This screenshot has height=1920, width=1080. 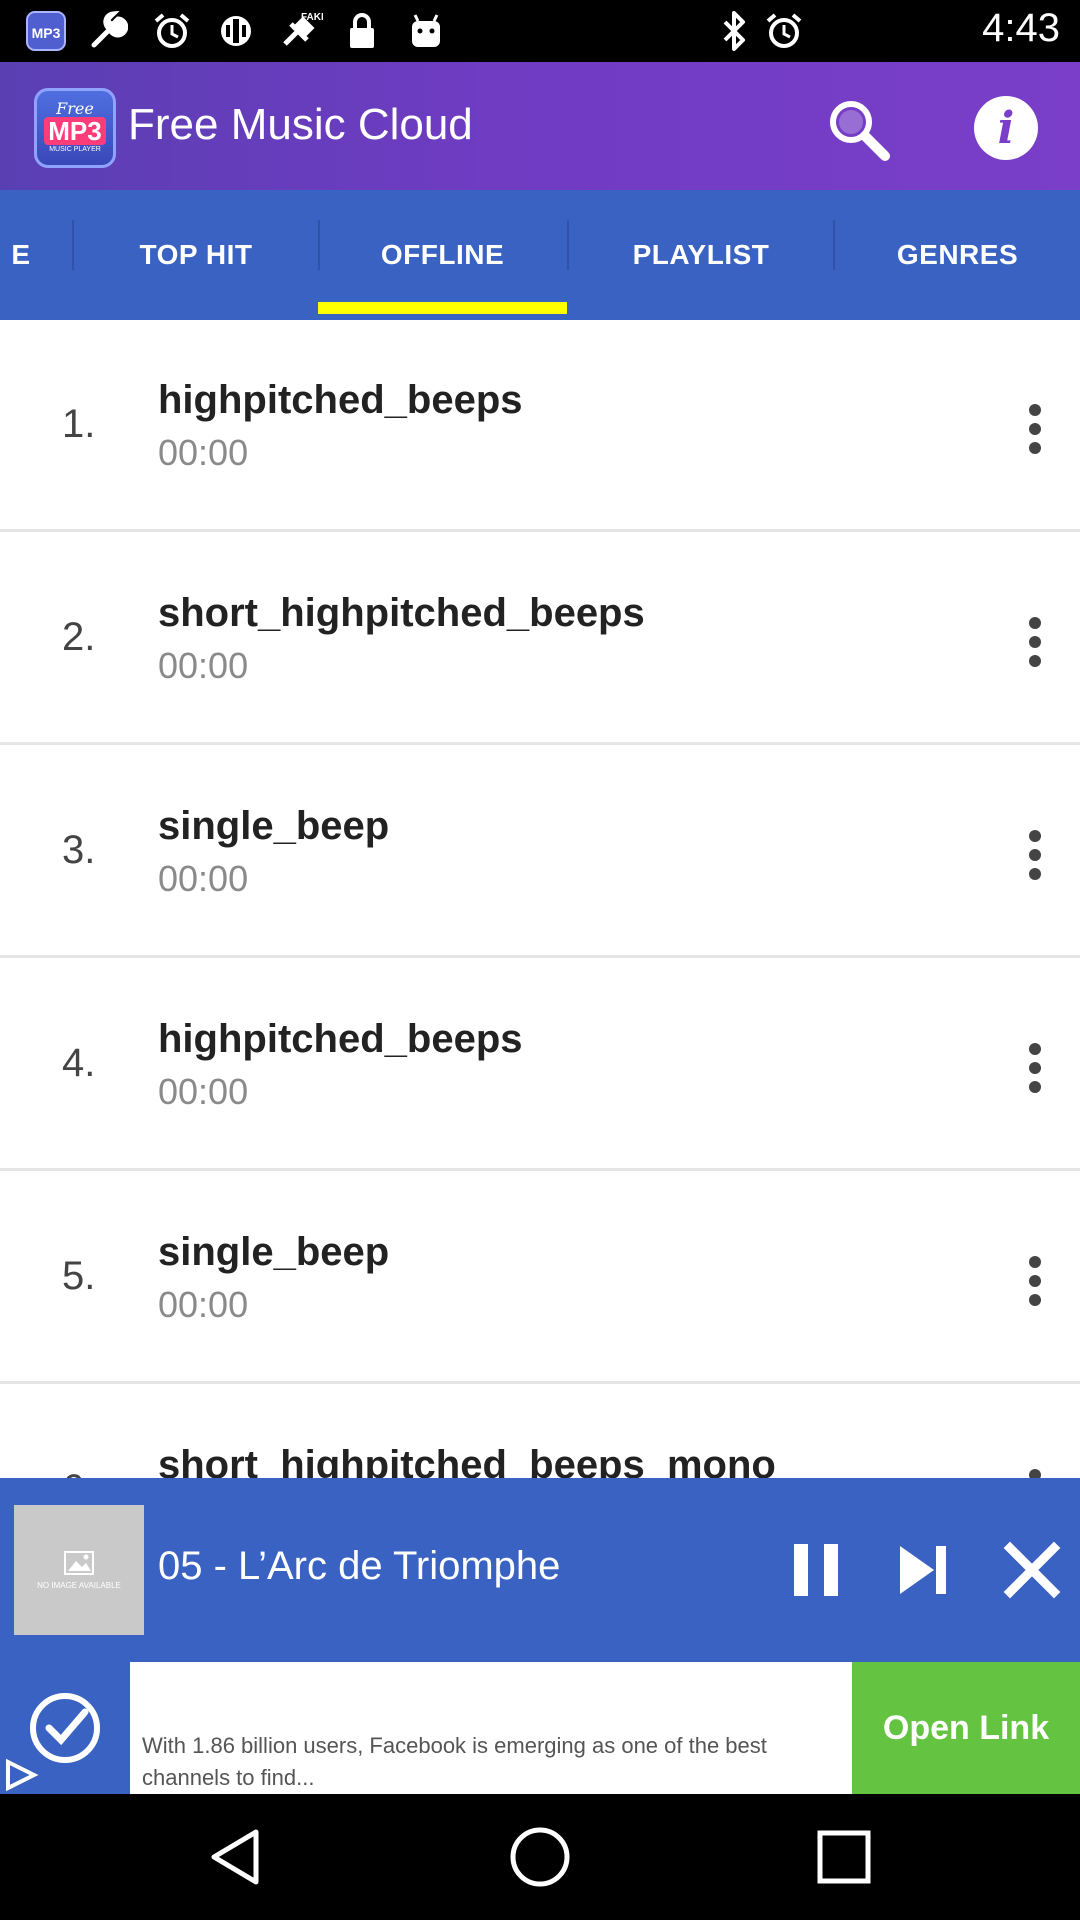 I want to click on tab-bar: E TOP HIT OFFLINE PLAYLIST GENRES, so click(x=540, y=255).